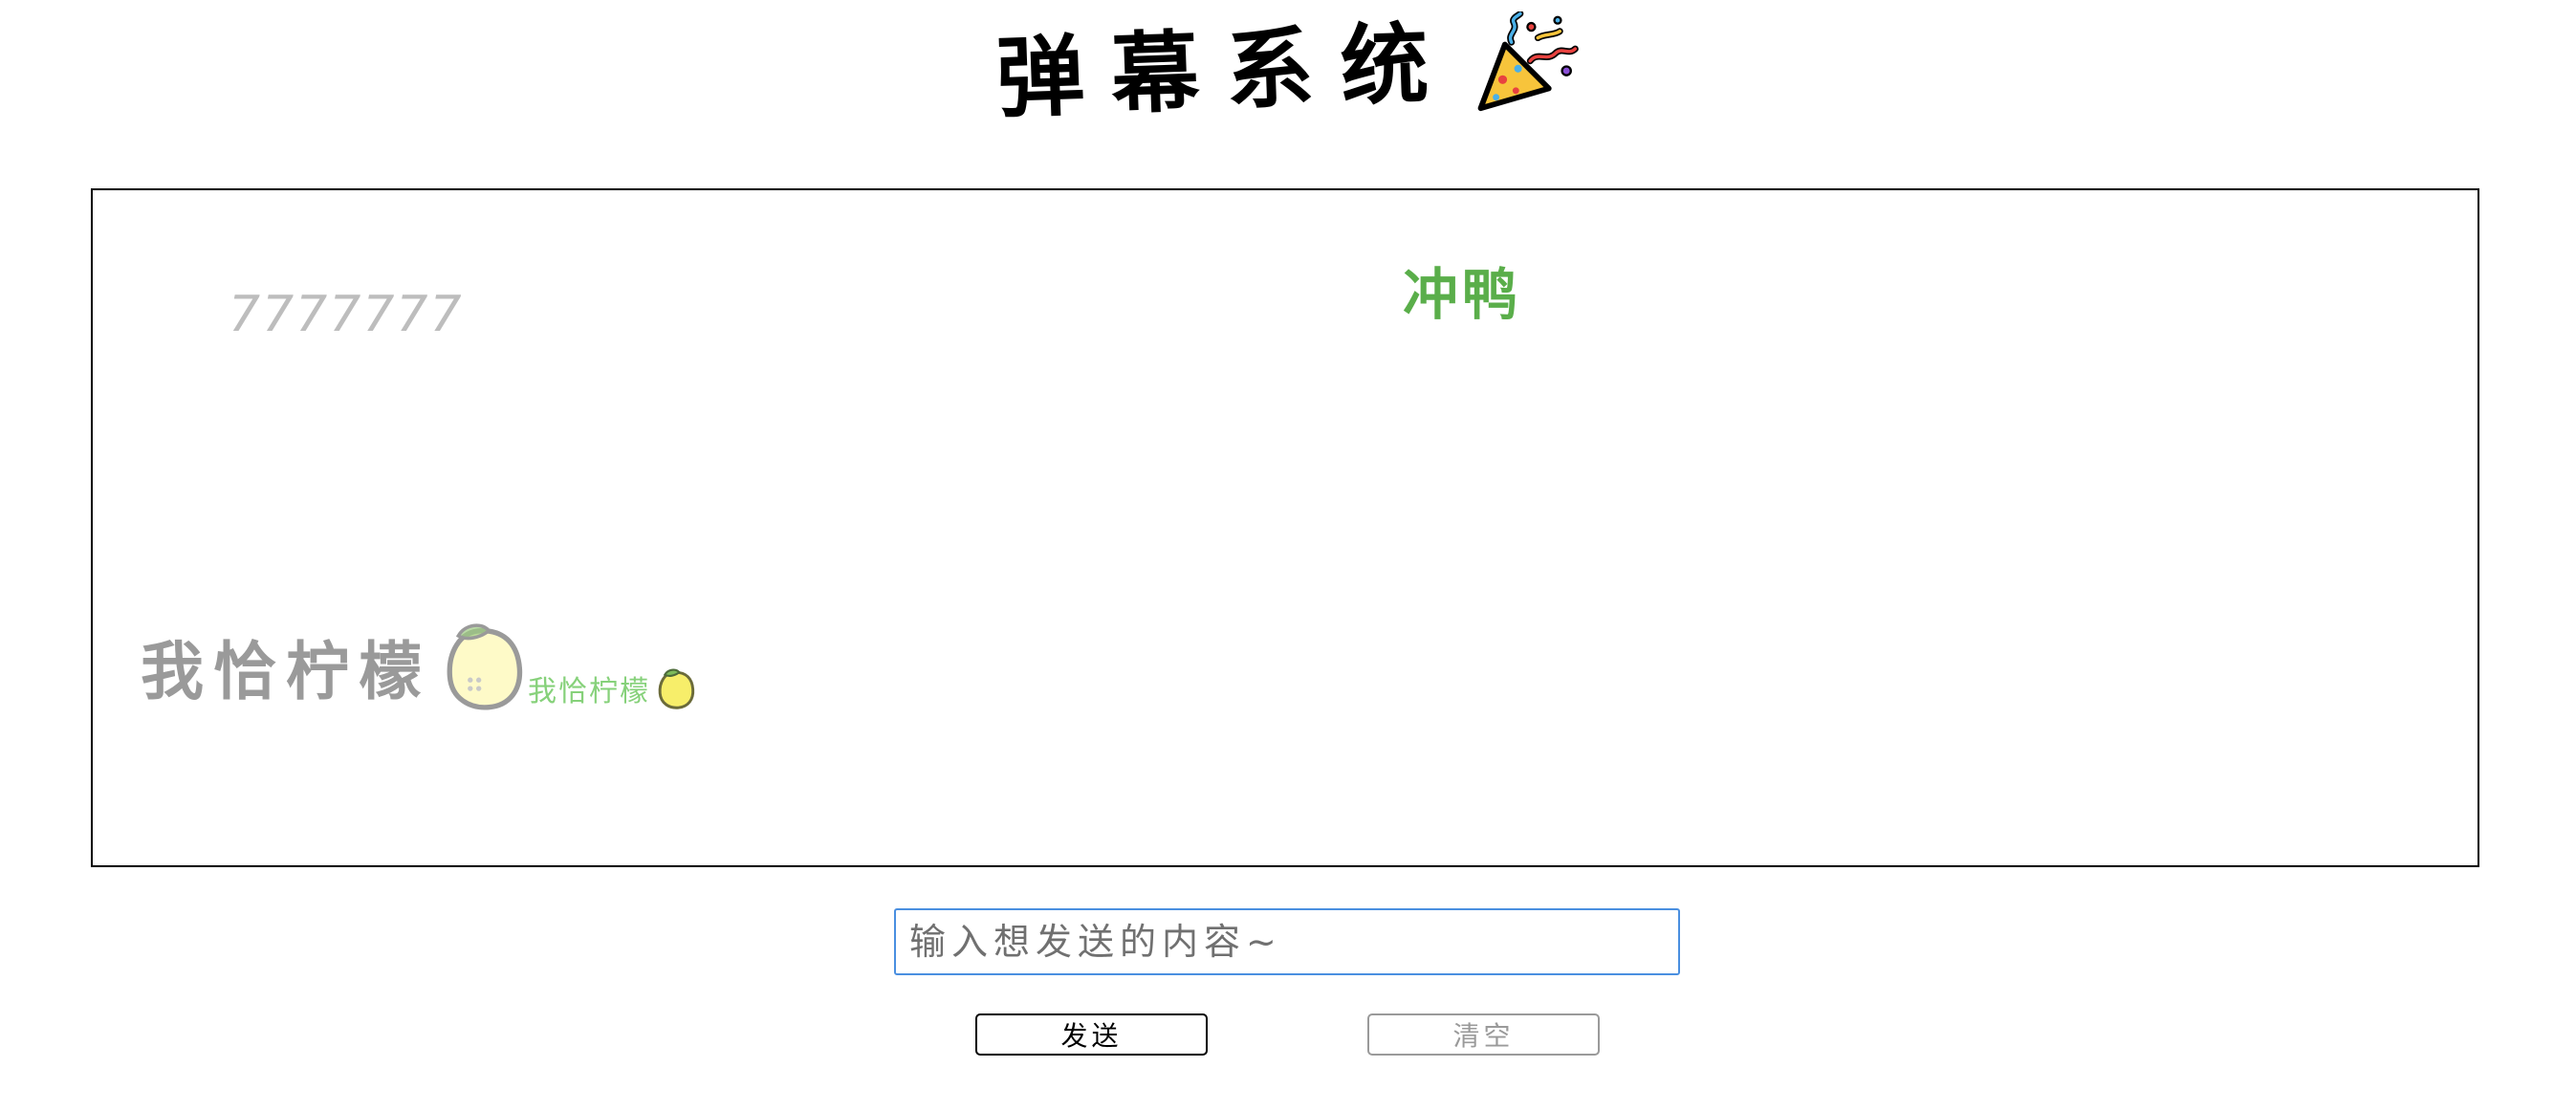 The image size is (2576, 1111). I want to click on page-title: 弹幕系统, so click(1226, 71).